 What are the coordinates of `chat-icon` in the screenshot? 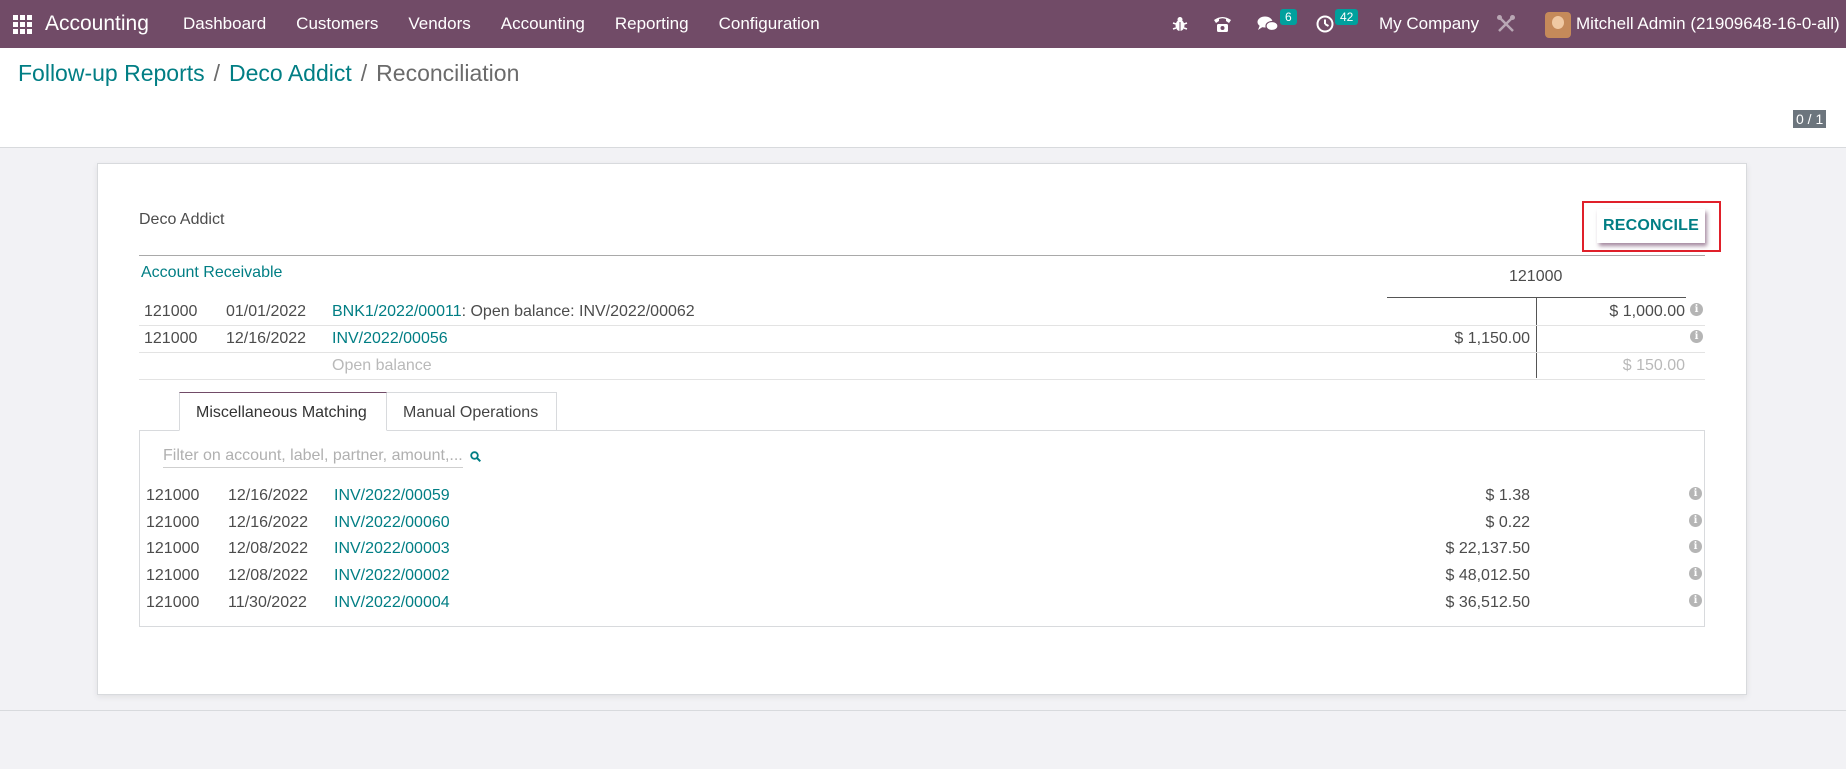 It's located at (1268, 24).